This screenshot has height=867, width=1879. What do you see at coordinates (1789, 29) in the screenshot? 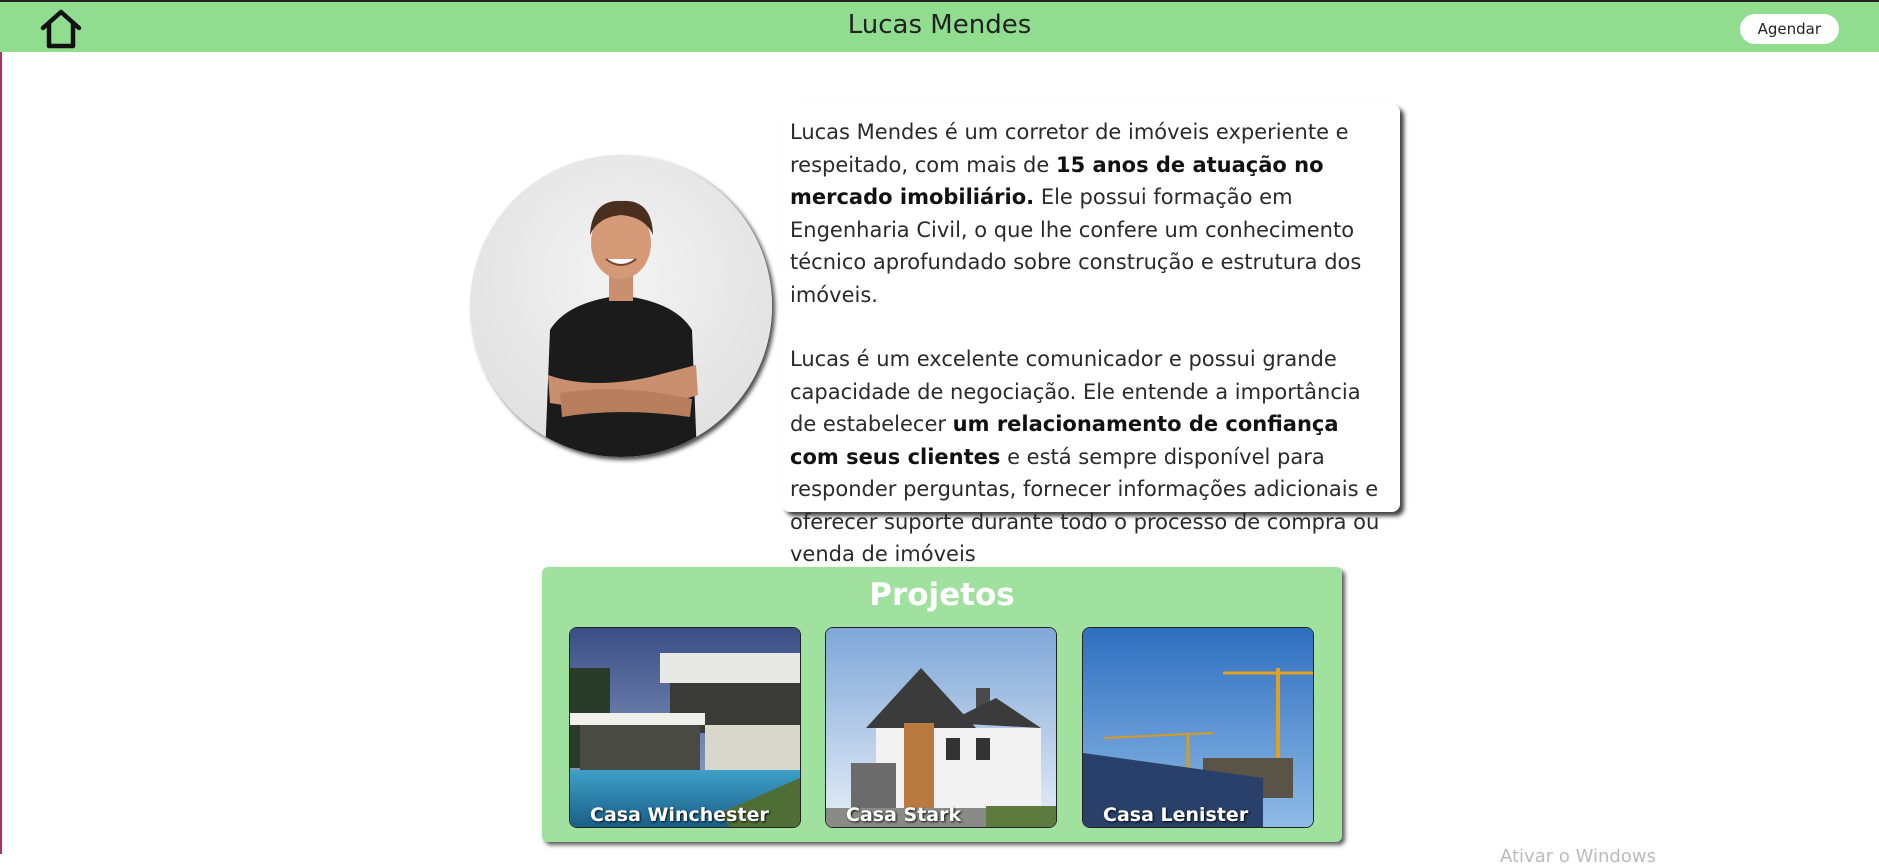
I see `agendar-button: Agendar` at bounding box center [1789, 29].